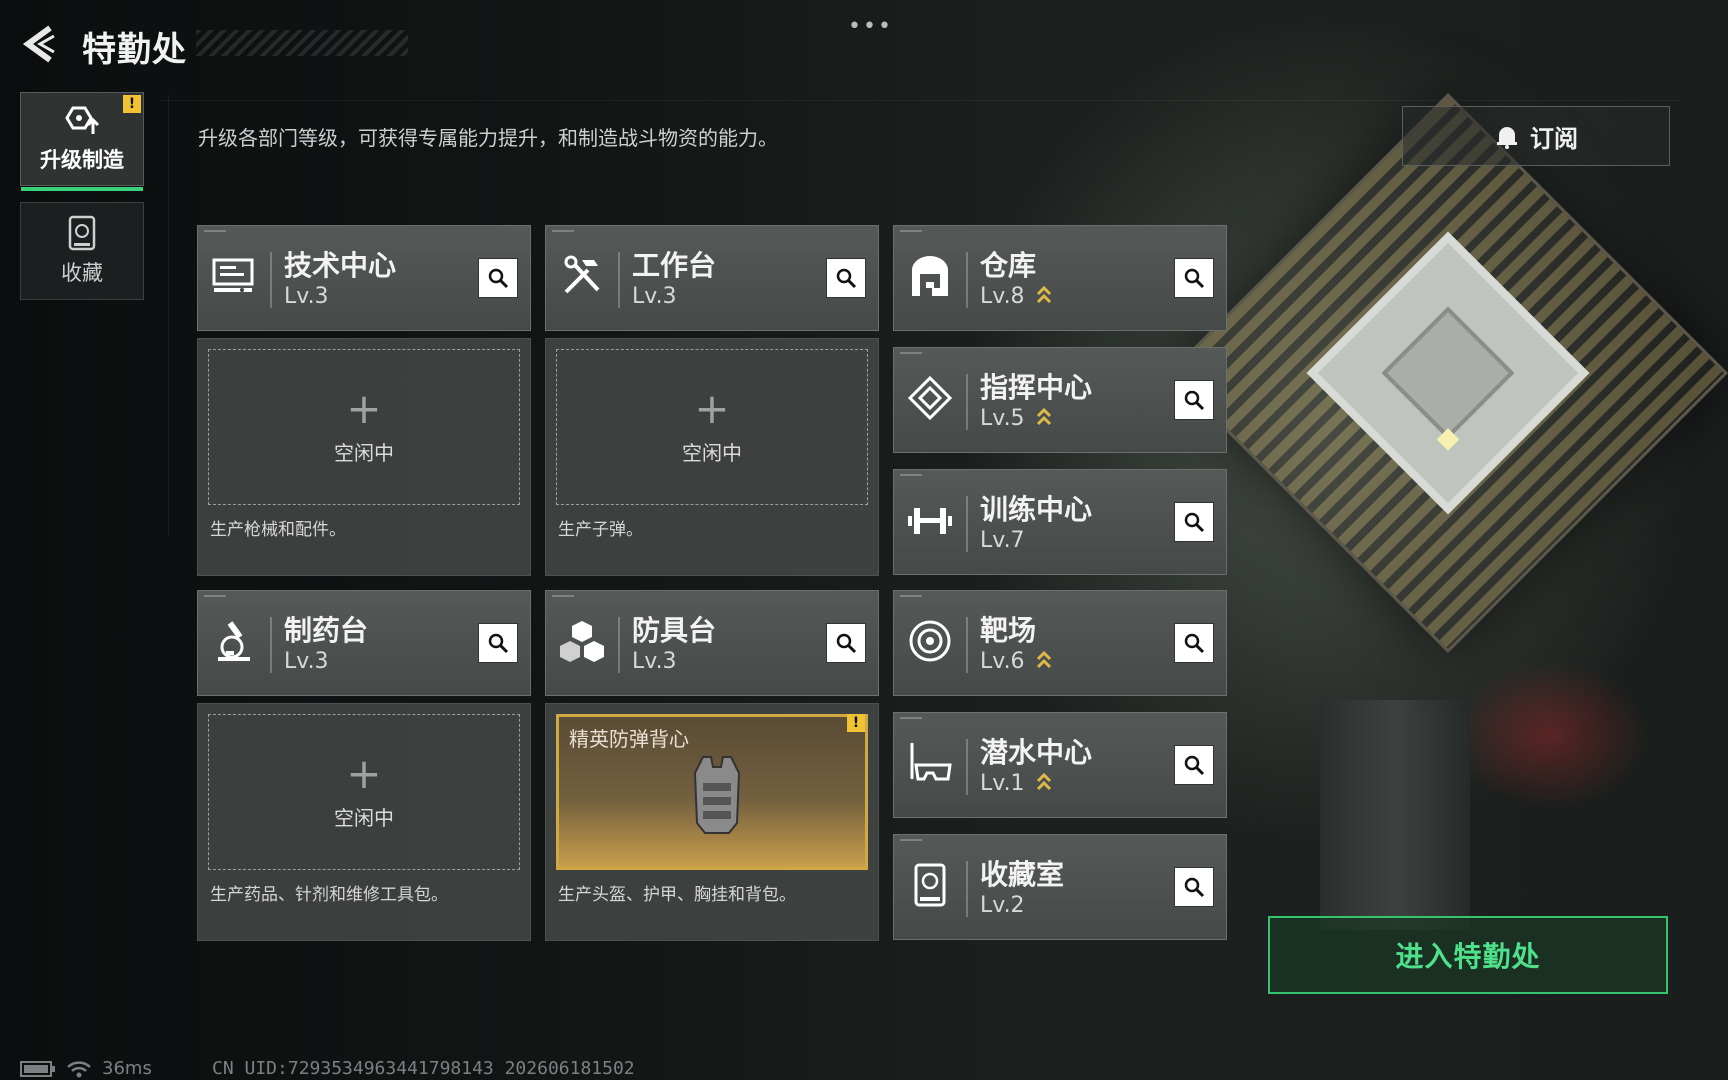  I want to click on battery-icon, so click(37, 1068).